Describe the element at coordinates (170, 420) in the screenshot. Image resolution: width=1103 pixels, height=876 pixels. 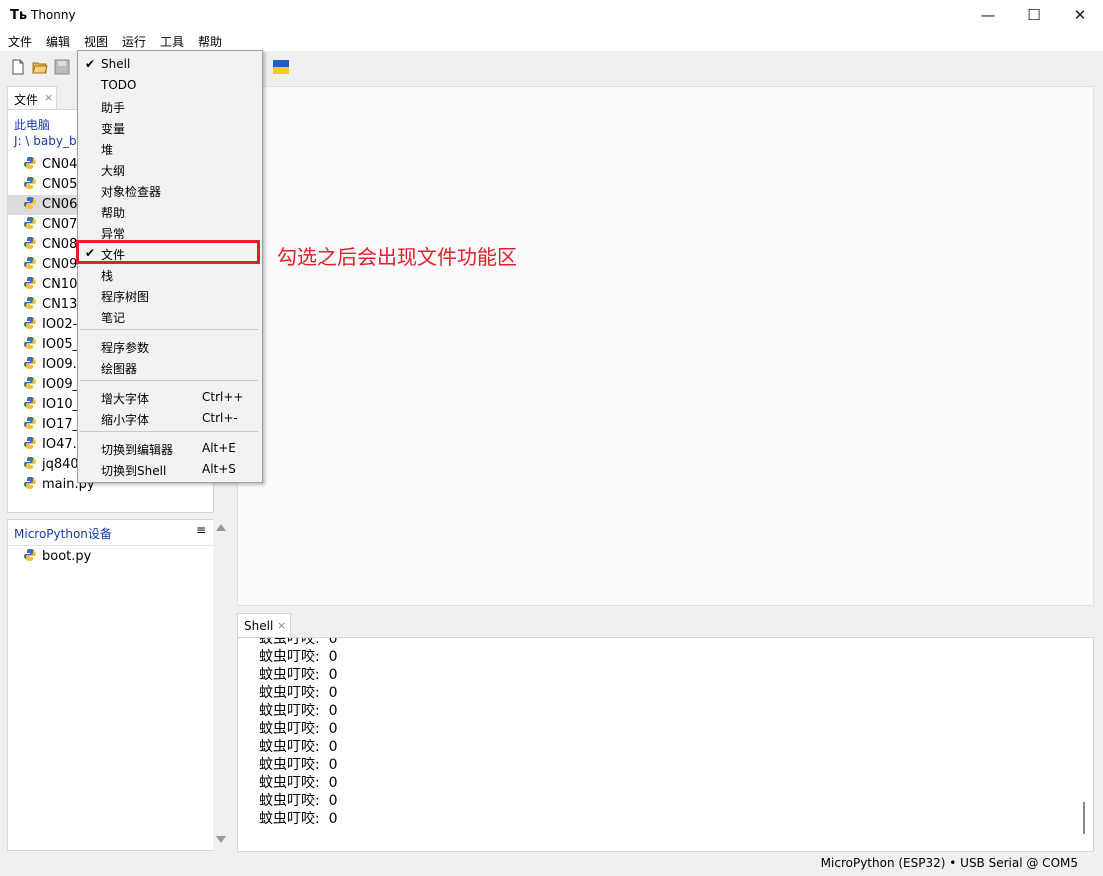
I see `view-menu-item: 缩小字体 Ctrl+-` at that location.